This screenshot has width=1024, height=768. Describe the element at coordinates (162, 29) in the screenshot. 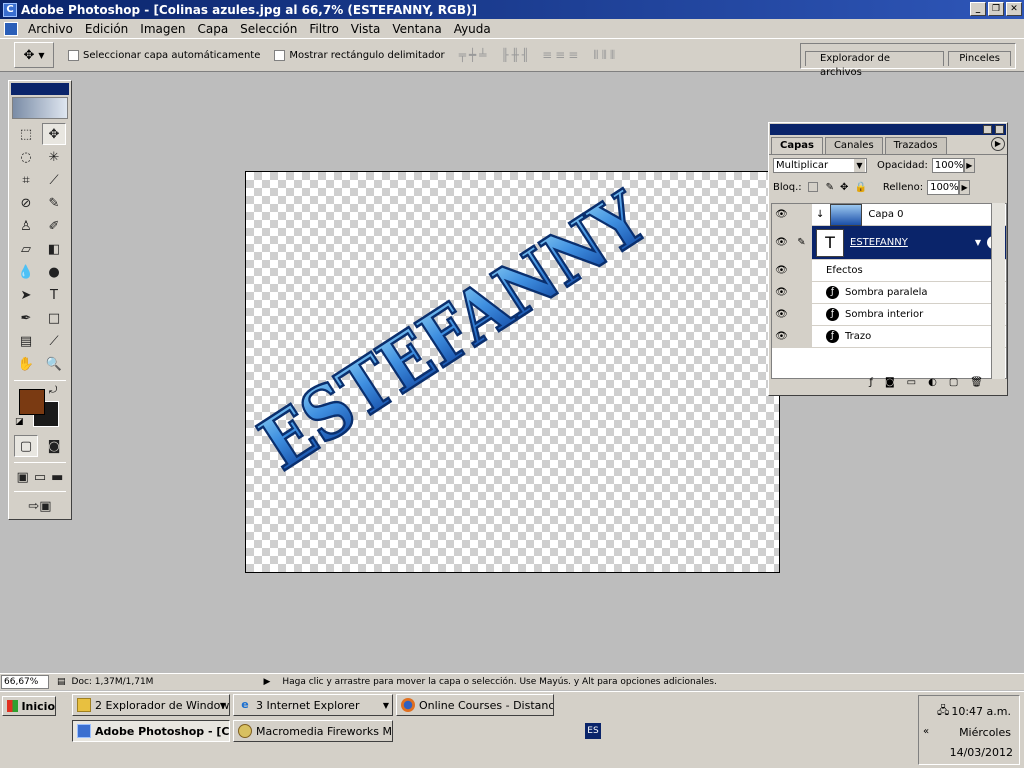

I see `menu-imagen: Imagen` at that location.